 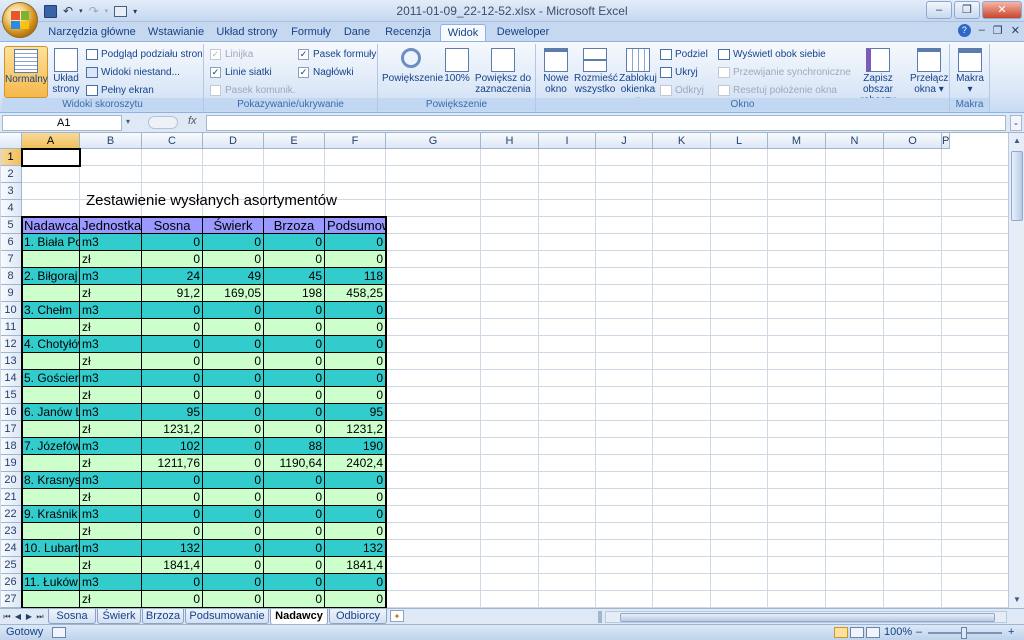 What do you see at coordinates (172, 225) in the screenshot?
I see `table-header-cell: Sosna` at bounding box center [172, 225].